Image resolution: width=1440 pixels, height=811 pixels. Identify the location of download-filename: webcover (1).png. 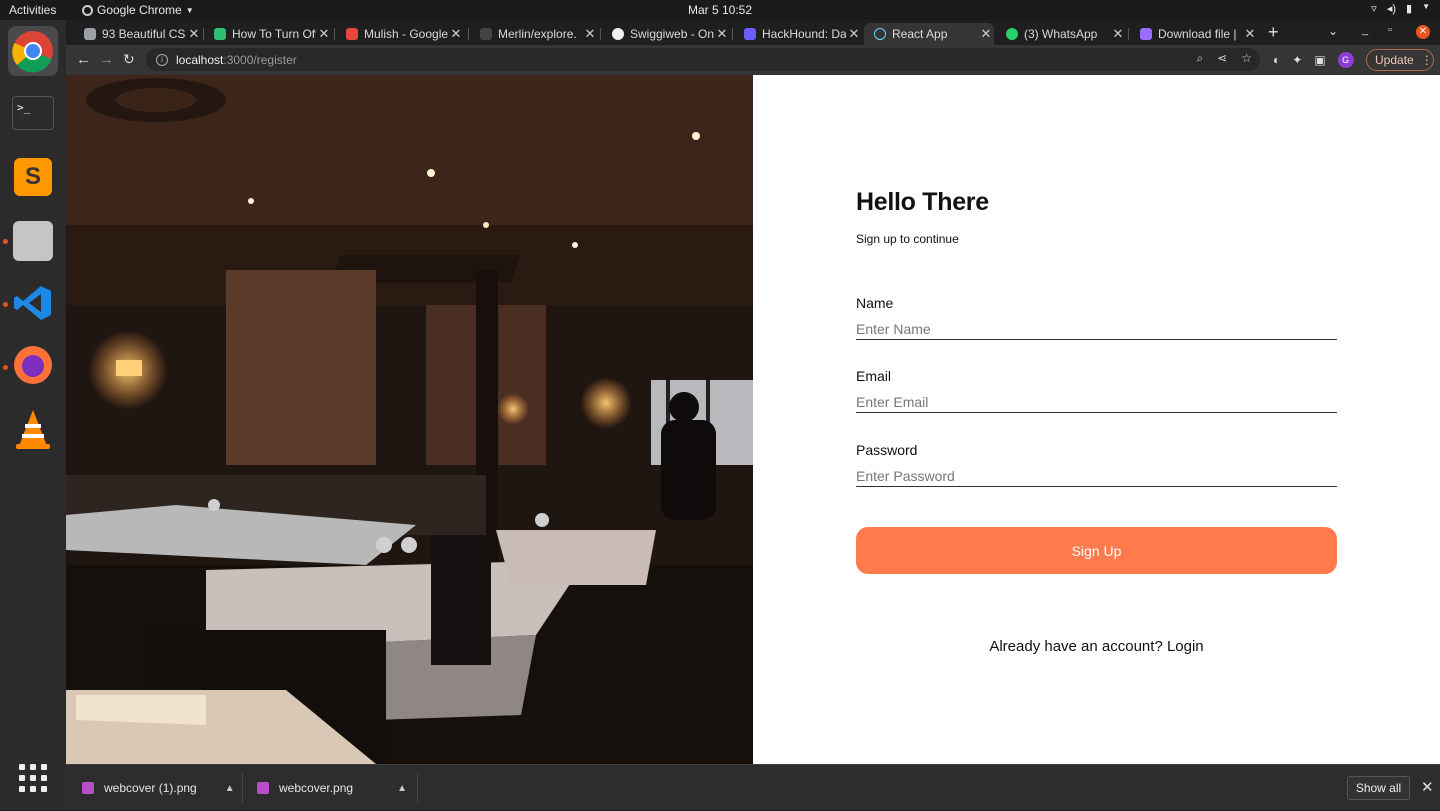
(150, 788).